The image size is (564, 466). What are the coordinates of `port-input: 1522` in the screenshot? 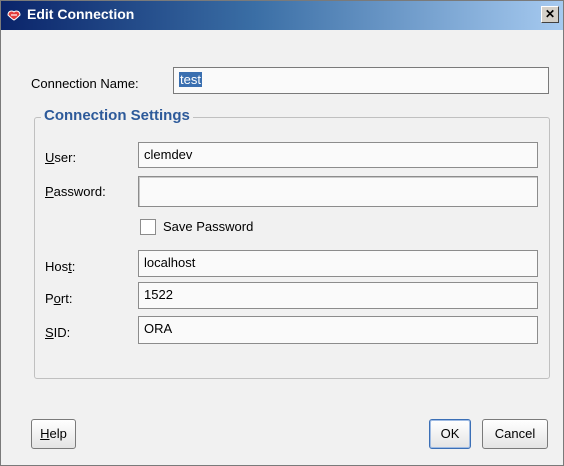 It's located at (338, 295).